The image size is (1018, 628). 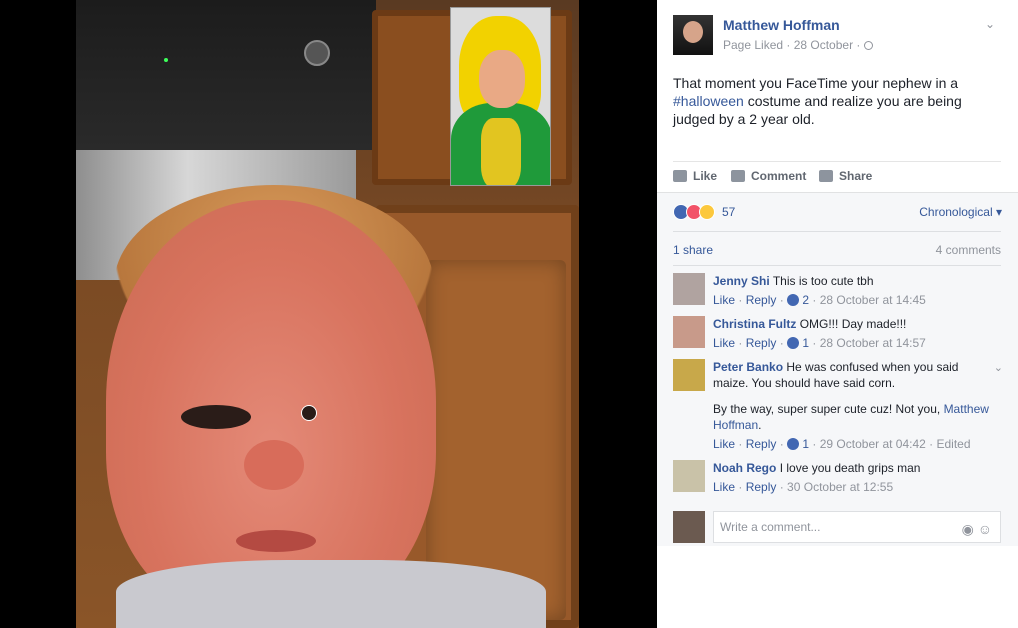 I want to click on share-count: 1 share, so click(x=693, y=250).